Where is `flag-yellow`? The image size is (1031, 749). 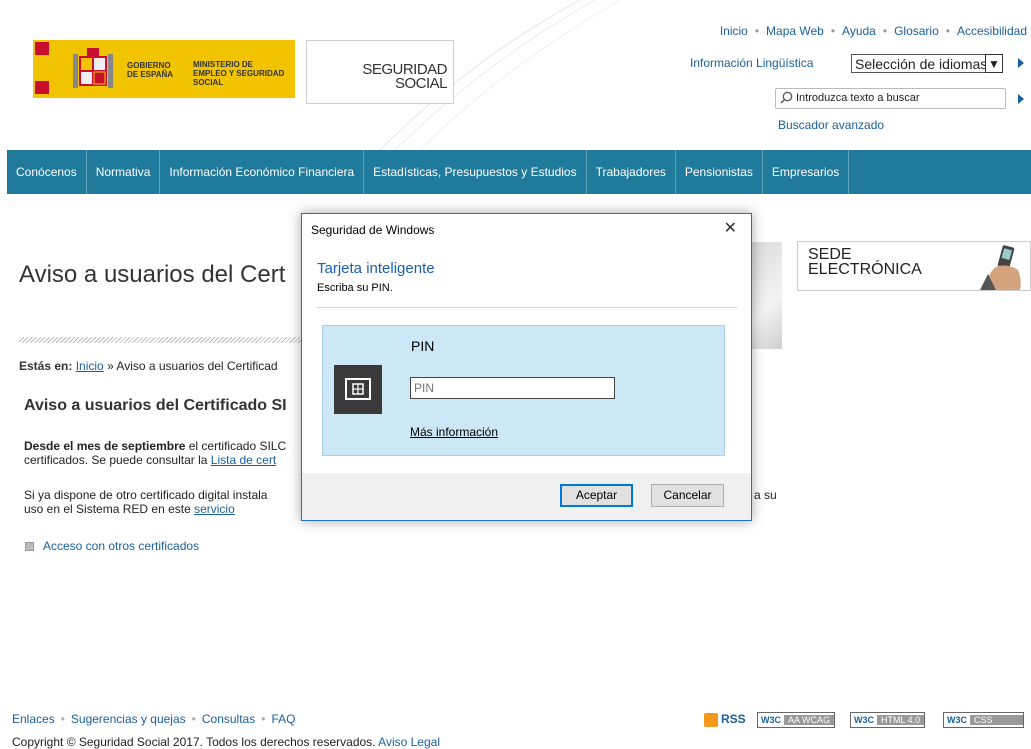 flag-yellow is located at coordinates (42, 68).